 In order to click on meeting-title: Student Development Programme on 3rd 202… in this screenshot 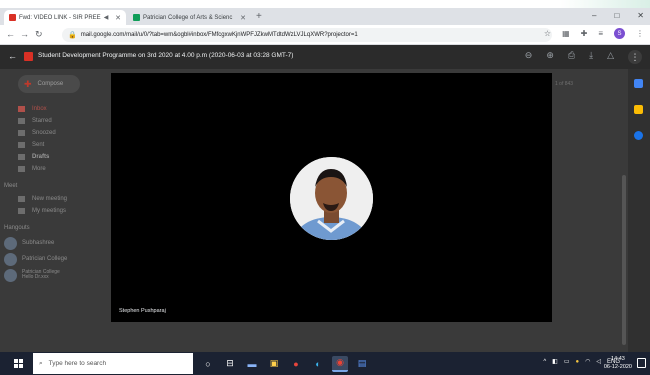, I will do `click(166, 55)`.